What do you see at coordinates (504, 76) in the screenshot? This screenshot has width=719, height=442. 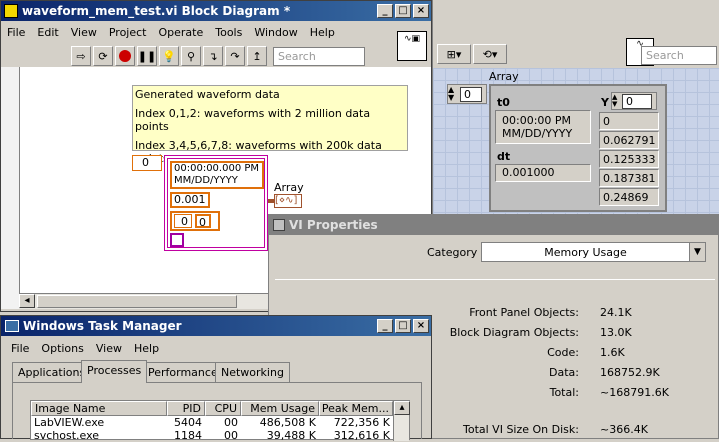 I see `fp-array-label: Array` at bounding box center [504, 76].